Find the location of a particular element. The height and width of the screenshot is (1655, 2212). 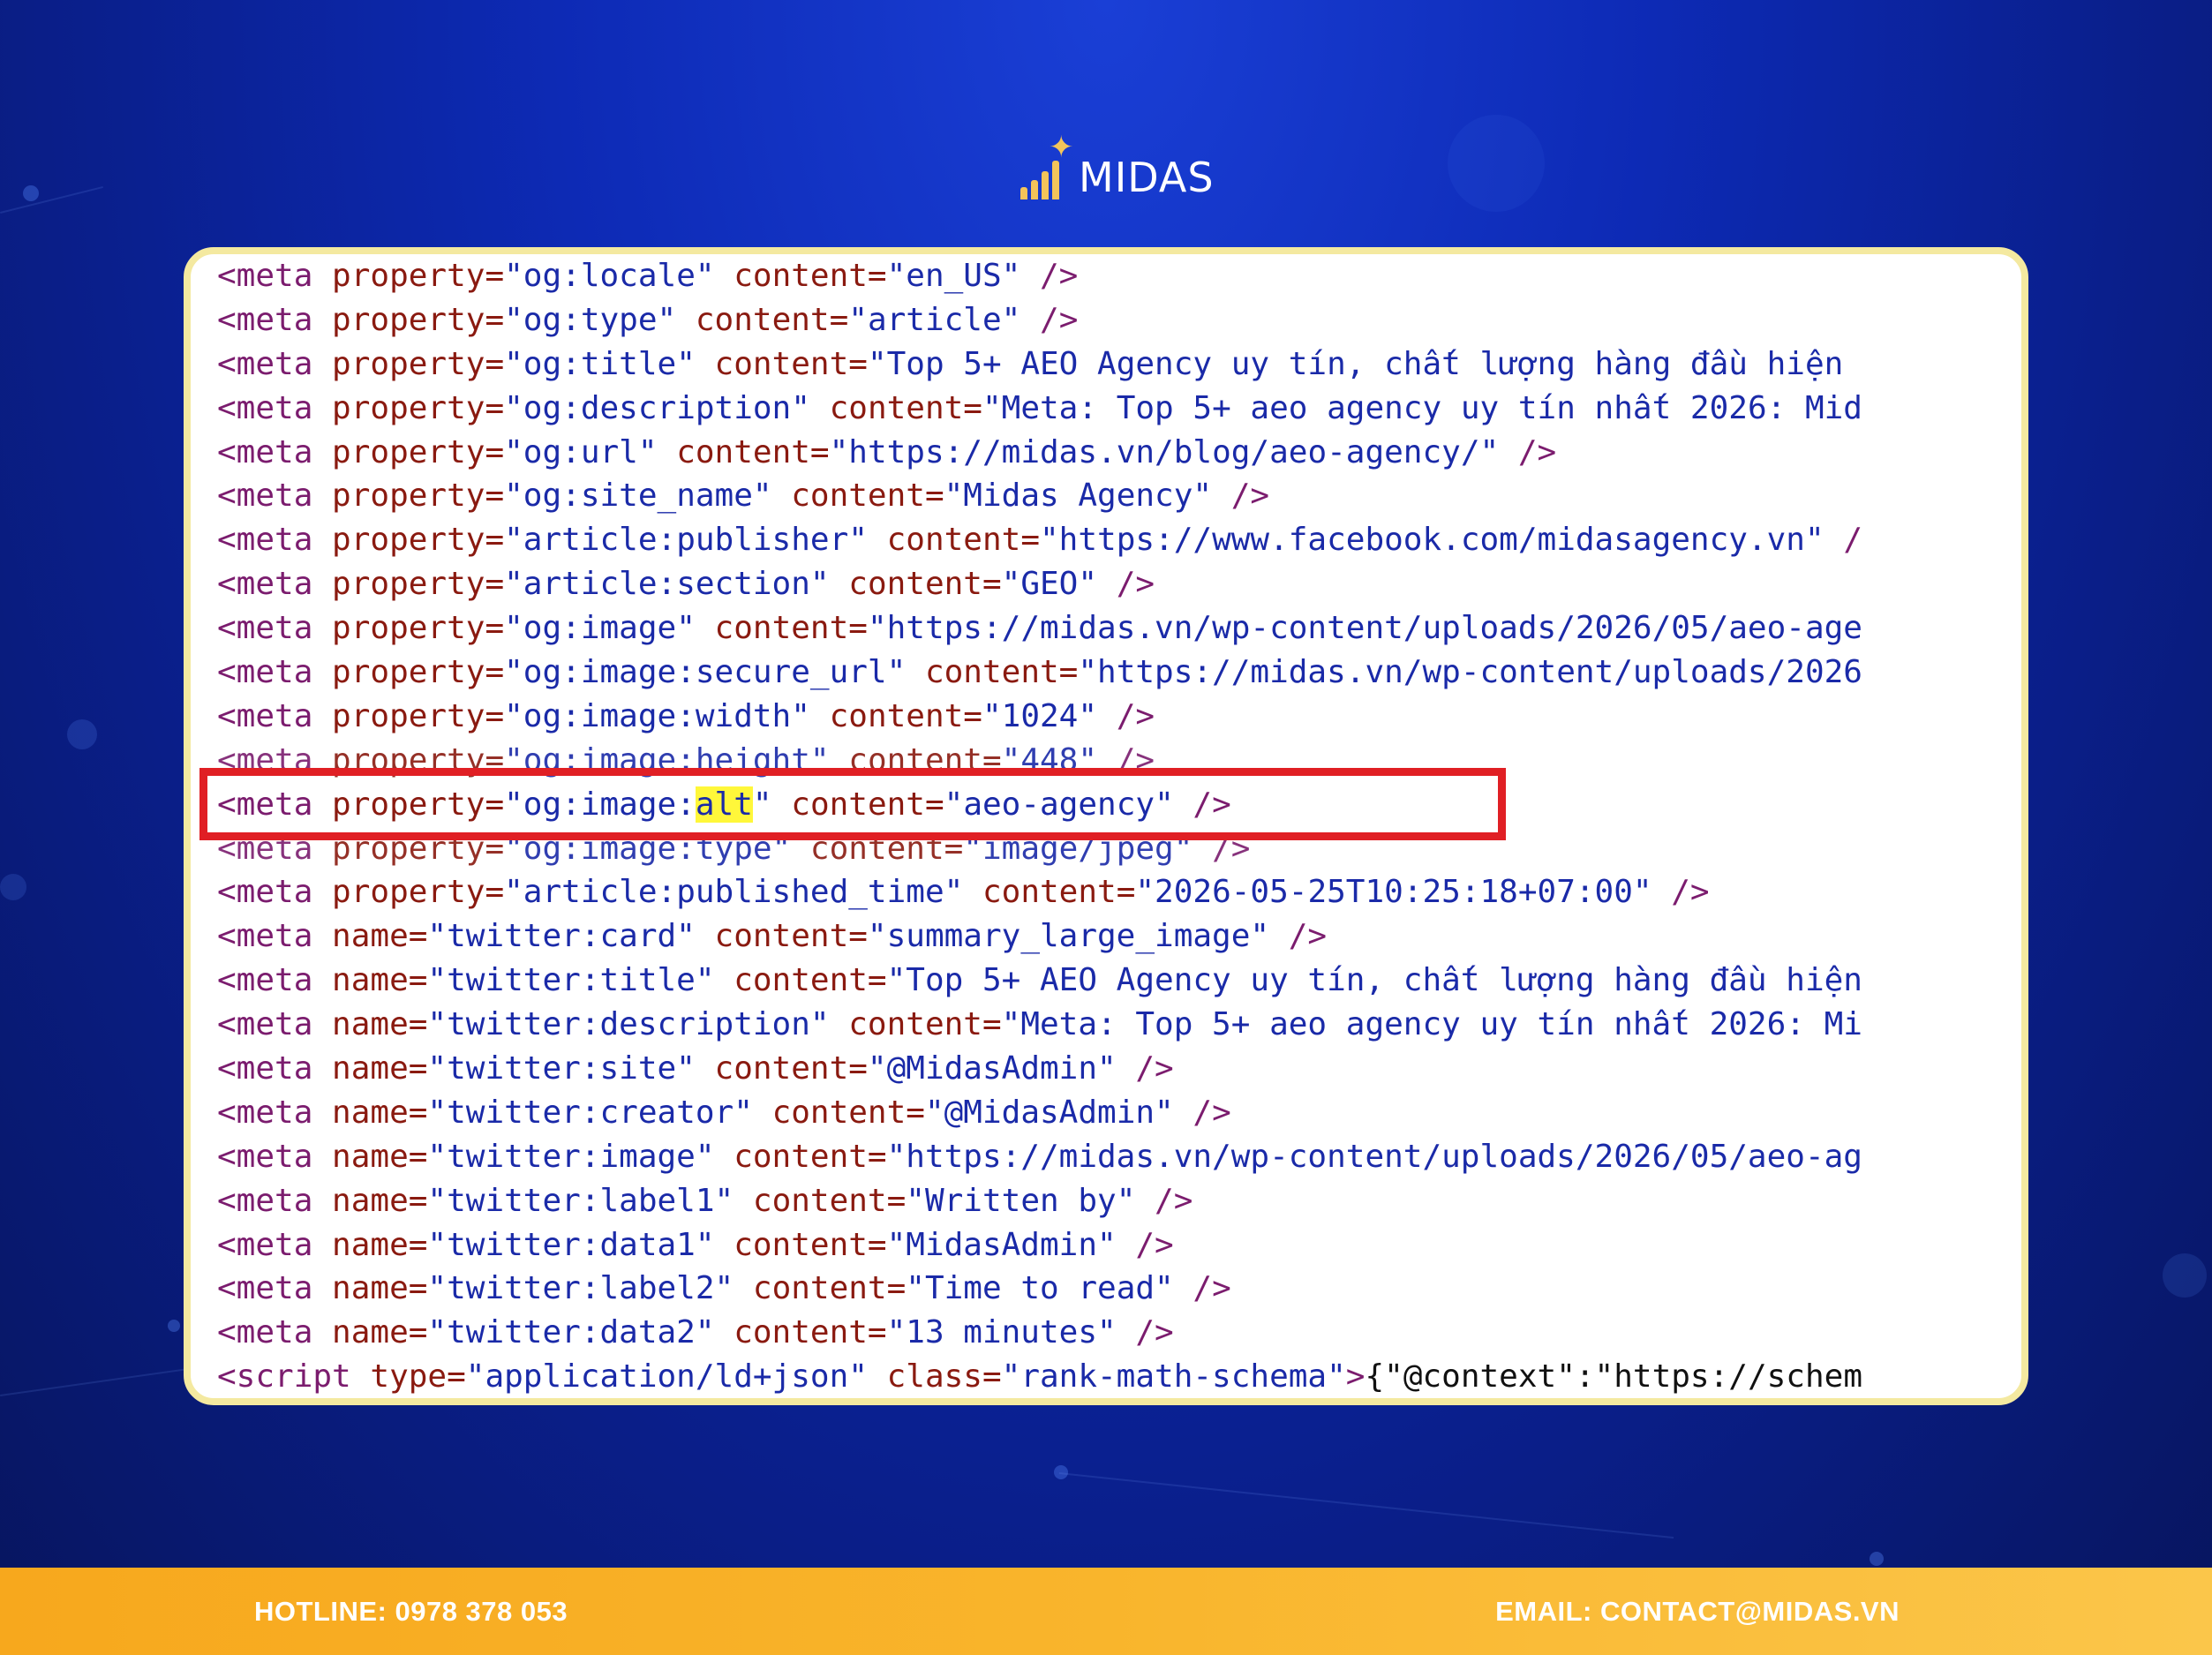

code-token: "13 minutes" is located at coordinates (1011, 1332).